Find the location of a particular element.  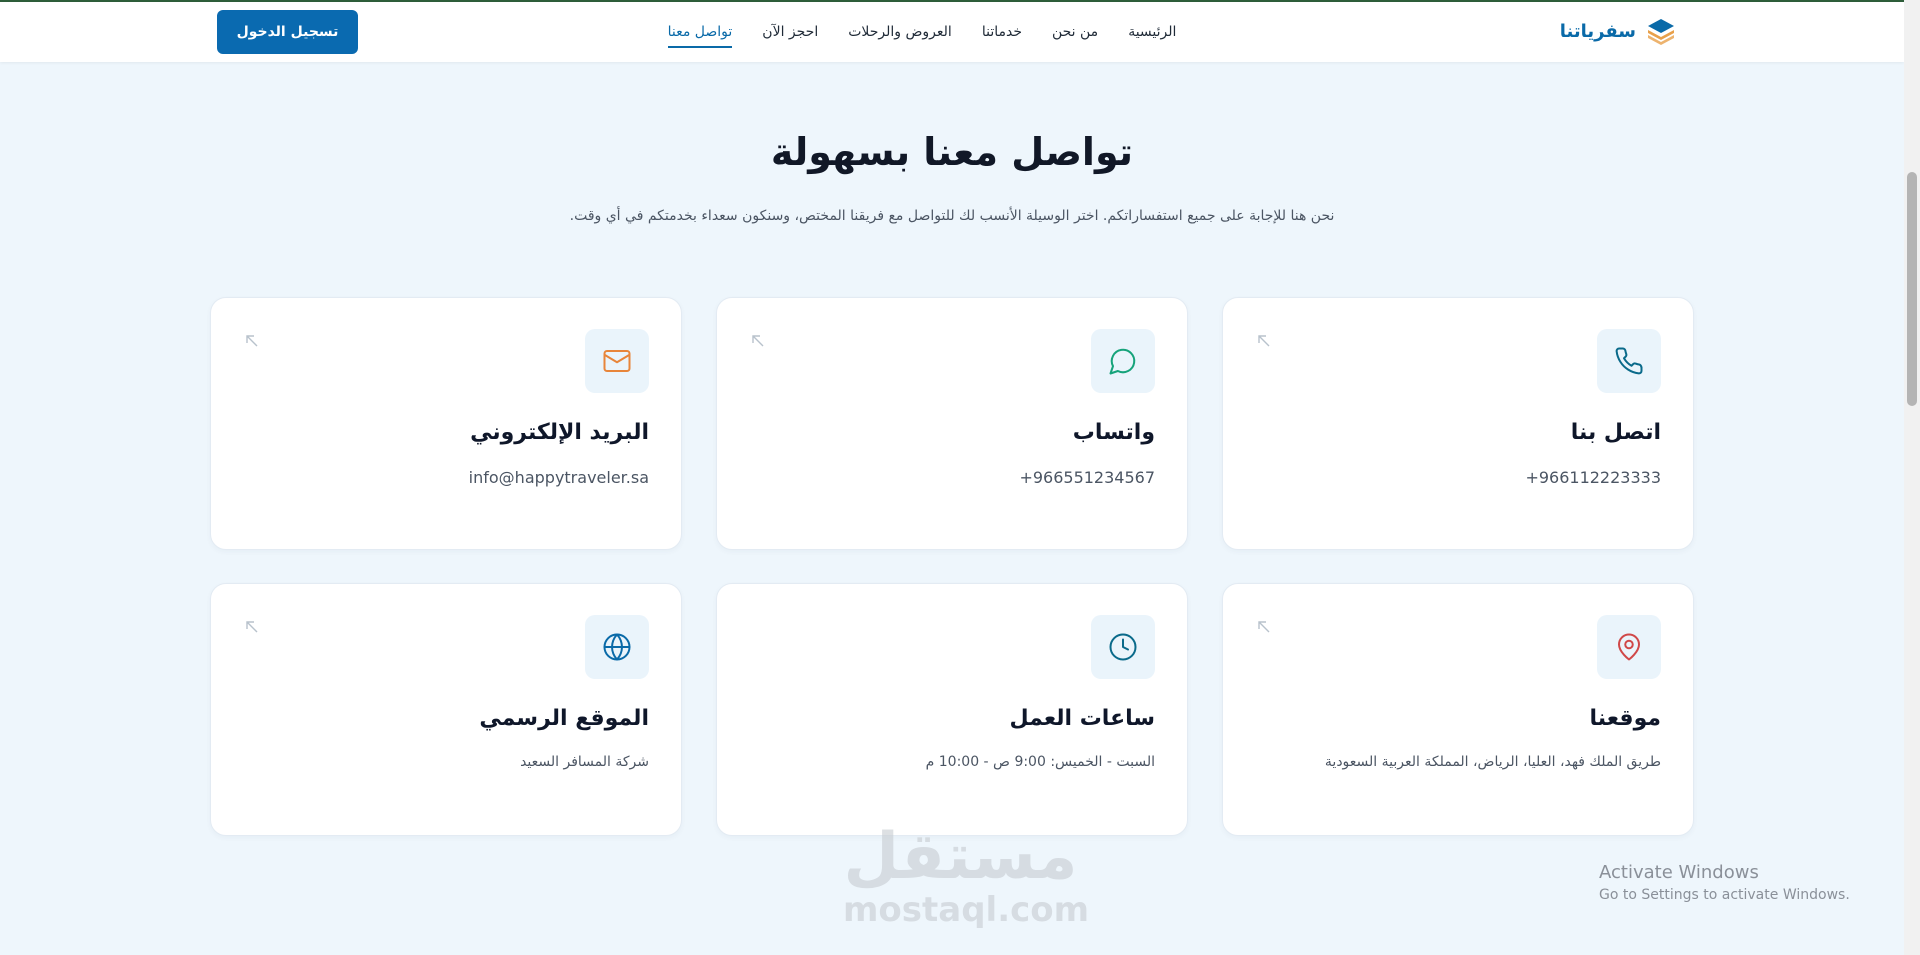

watermark-latin: mostaql.com is located at coordinates (966, 910).